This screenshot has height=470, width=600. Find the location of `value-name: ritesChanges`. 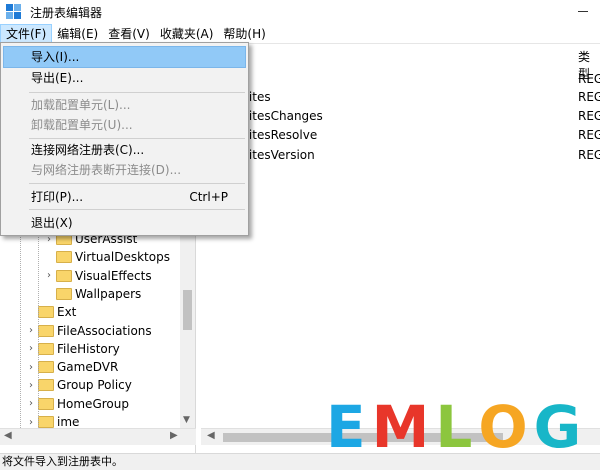

value-name: ritesChanges is located at coordinates (283, 116).